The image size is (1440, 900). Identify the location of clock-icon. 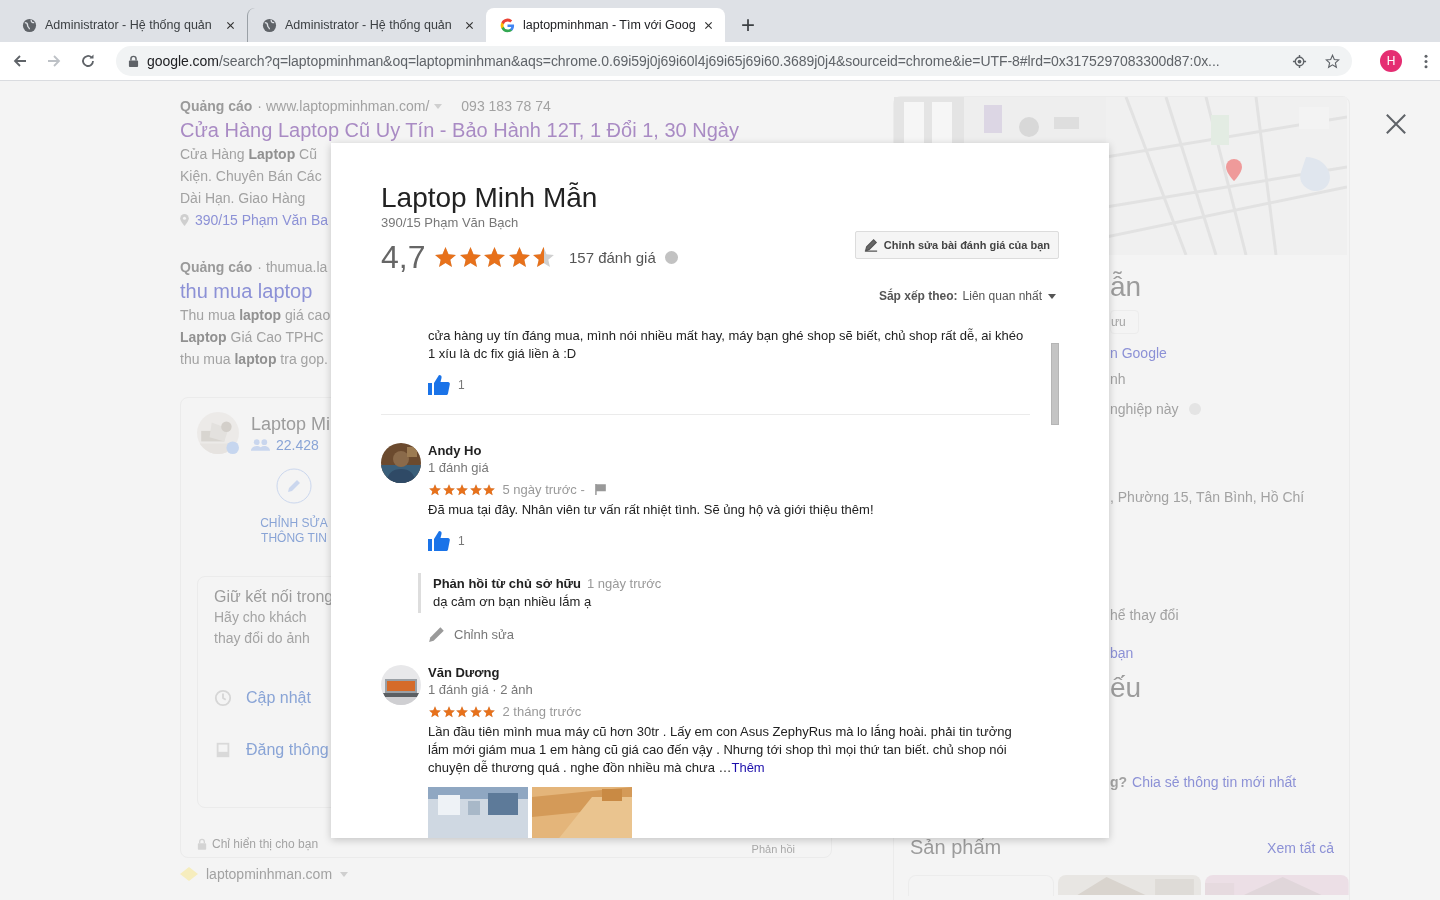
(223, 698).